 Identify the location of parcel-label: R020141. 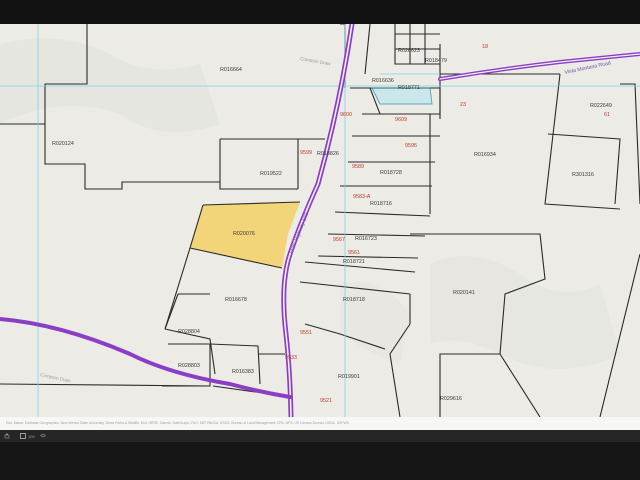
(464, 293).